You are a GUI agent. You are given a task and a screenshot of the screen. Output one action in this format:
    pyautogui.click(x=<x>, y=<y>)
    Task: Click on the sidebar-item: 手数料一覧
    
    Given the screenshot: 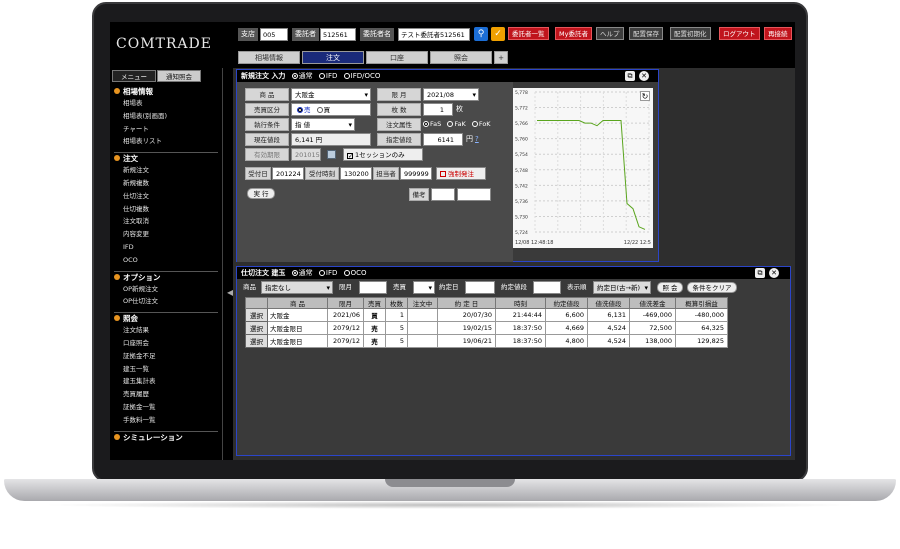 What is the action you would take?
    pyautogui.click(x=166, y=420)
    